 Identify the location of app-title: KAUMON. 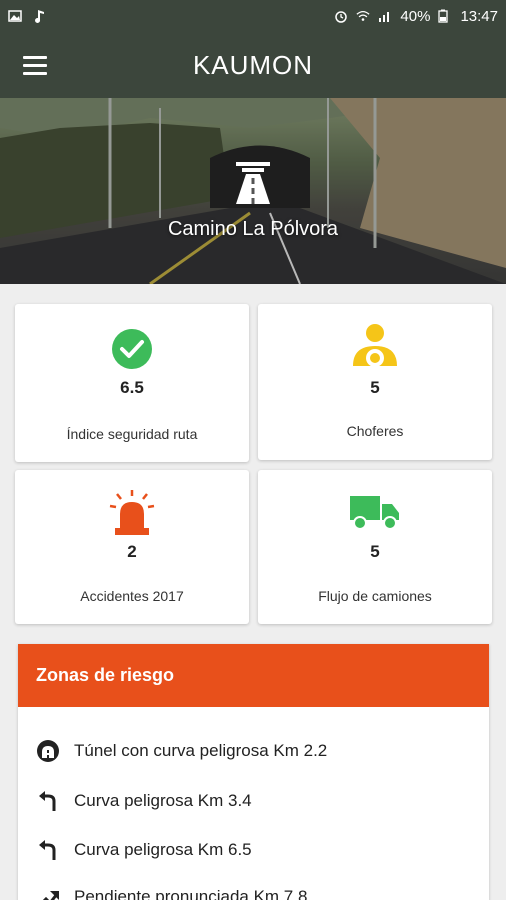
(253, 64).